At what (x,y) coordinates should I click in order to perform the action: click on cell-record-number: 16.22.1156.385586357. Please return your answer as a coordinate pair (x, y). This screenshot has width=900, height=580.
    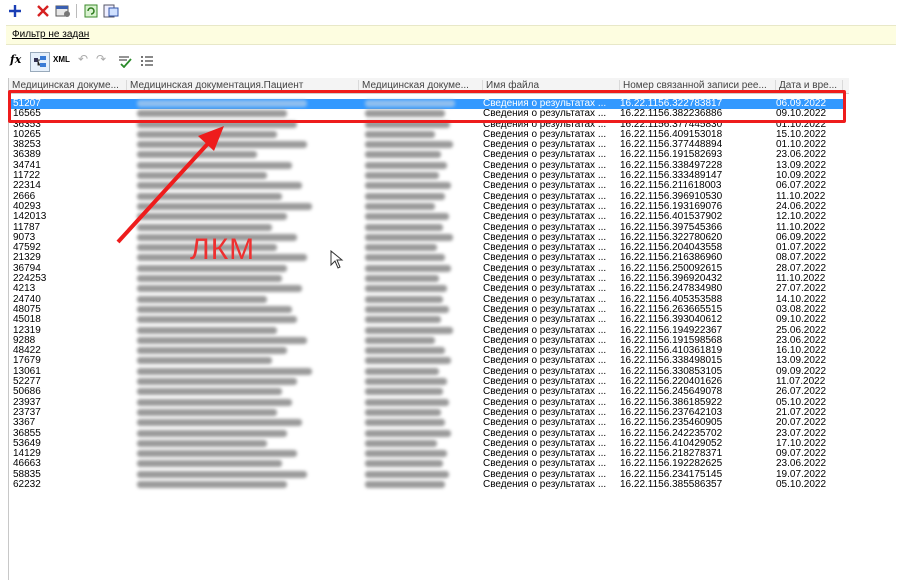
    Looking at the image, I should click on (671, 484).